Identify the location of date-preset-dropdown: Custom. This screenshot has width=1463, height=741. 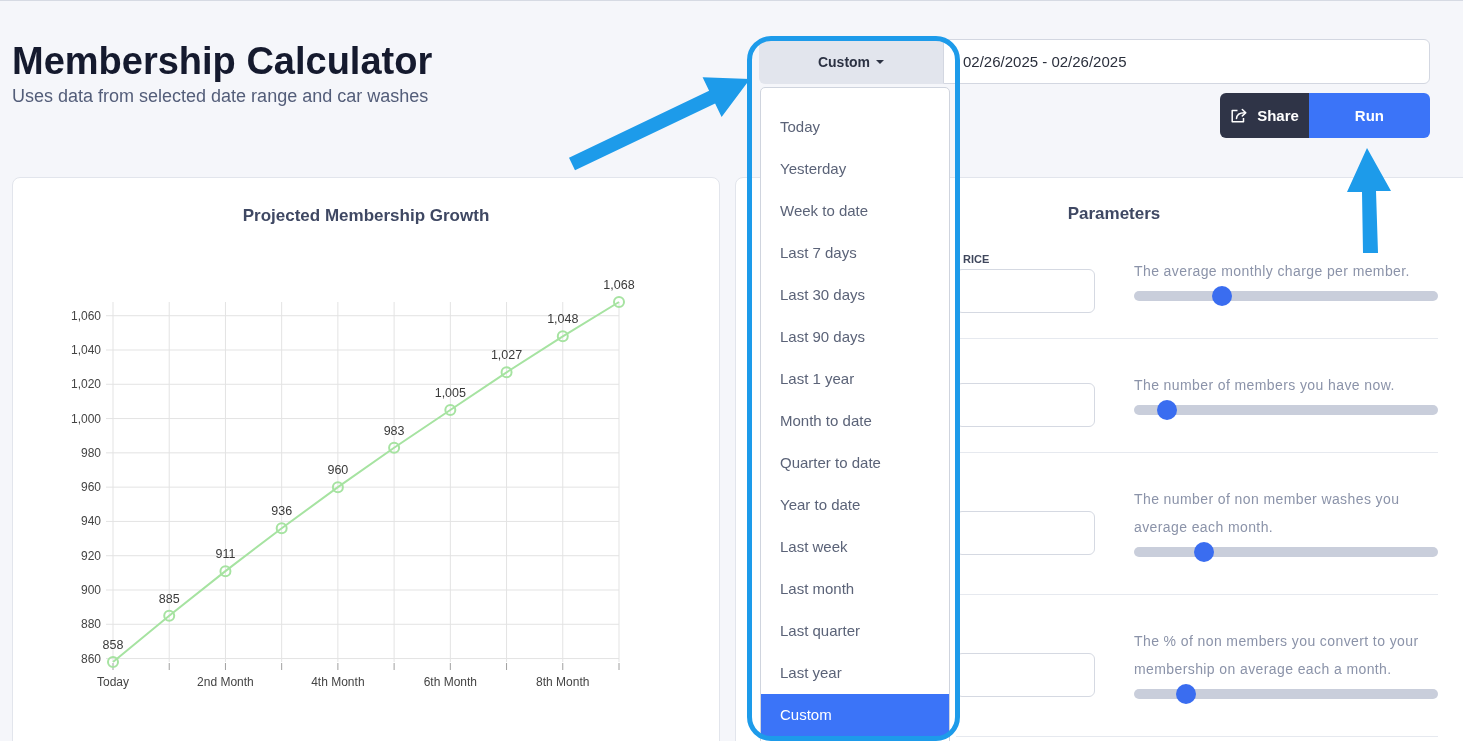
(851, 61).